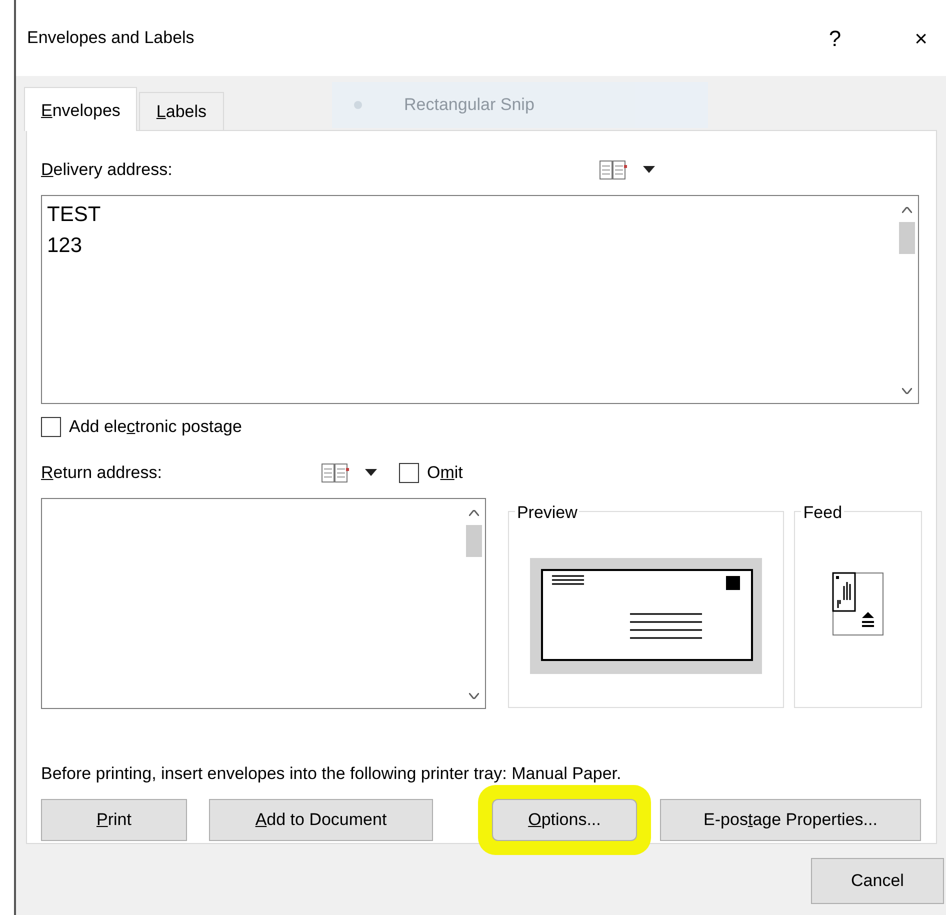 The width and height of the screenshot is (946, 915). I want to click on envelope-feed-icon, so click(858, 604).